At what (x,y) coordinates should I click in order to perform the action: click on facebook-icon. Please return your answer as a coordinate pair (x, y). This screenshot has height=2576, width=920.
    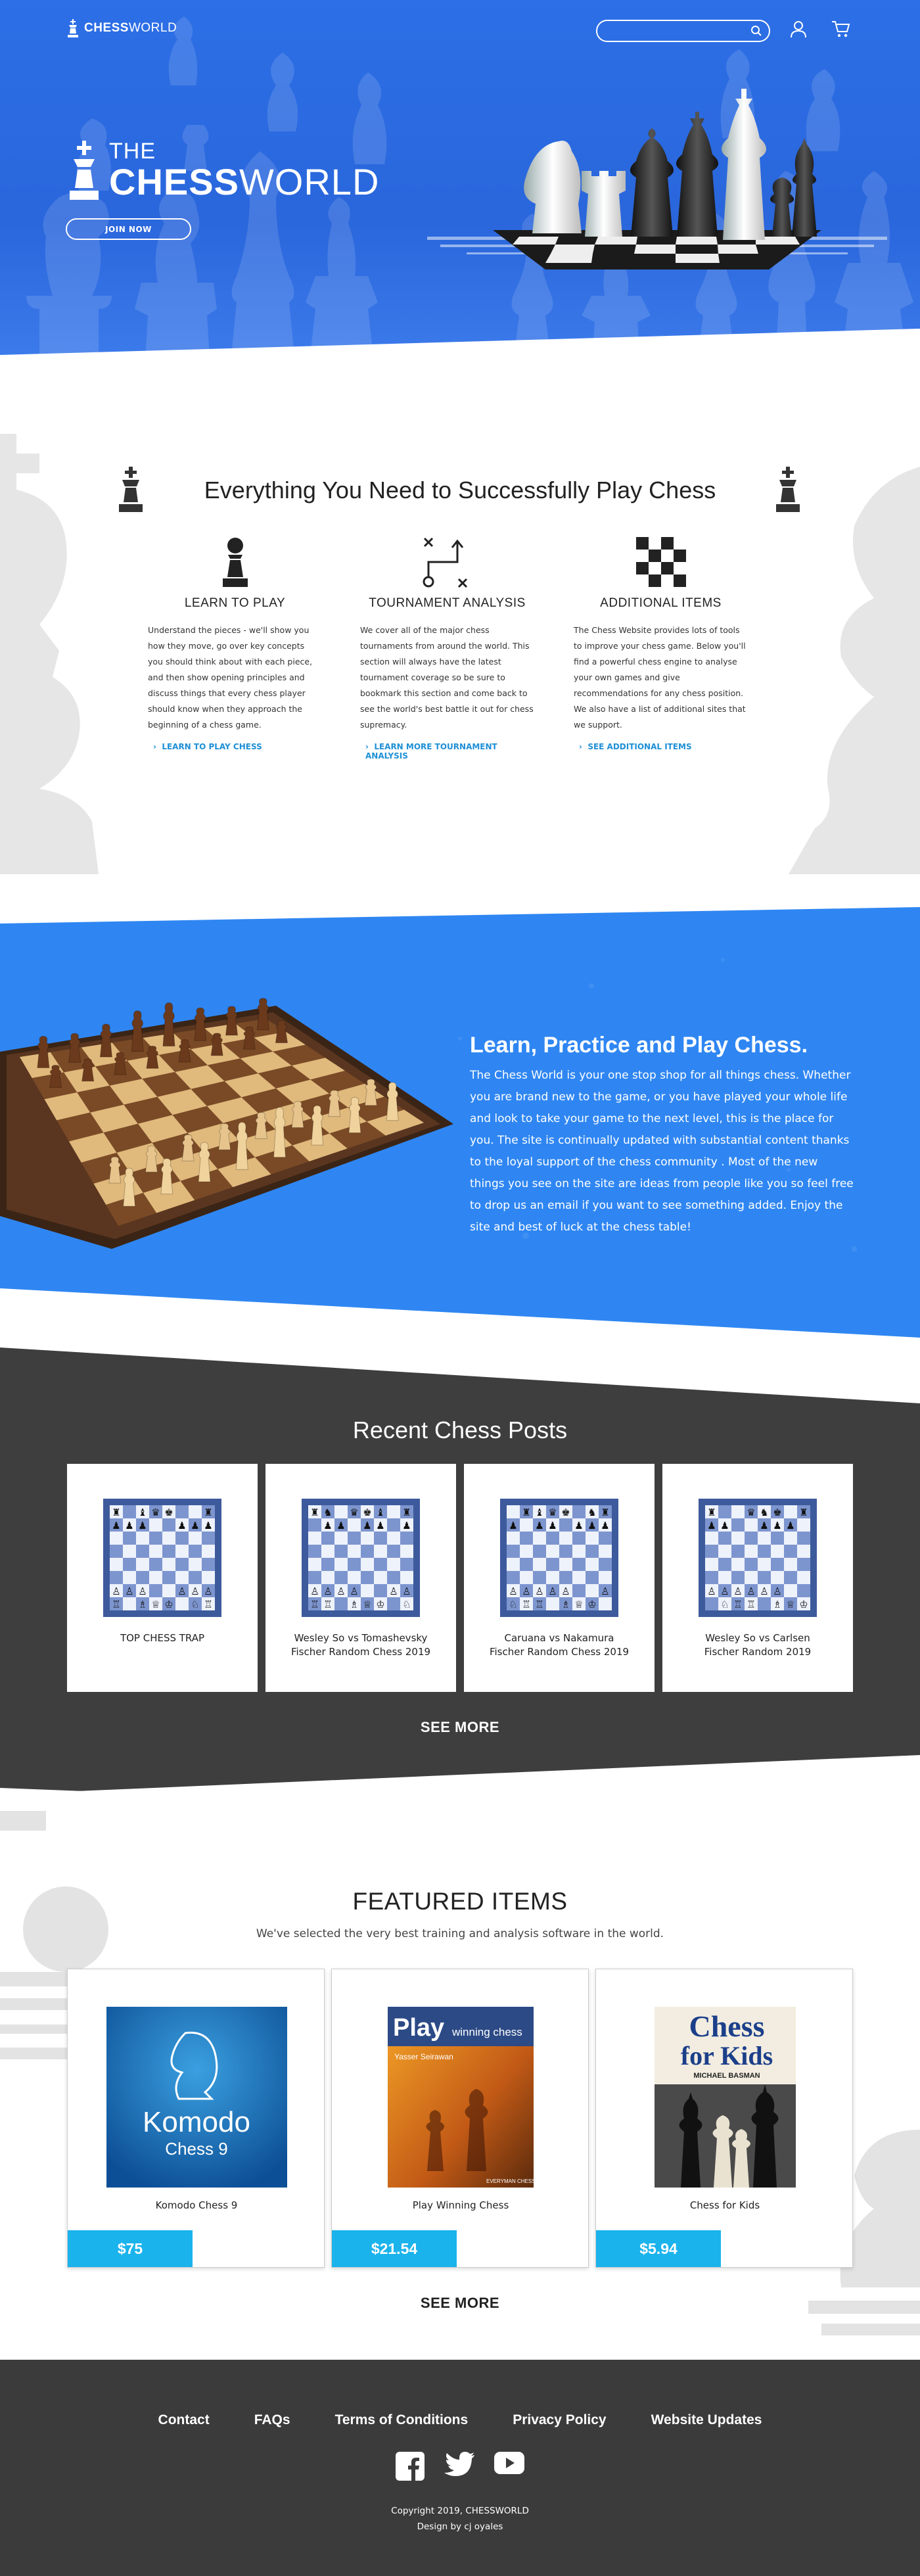
    Looking at the image, I should click on (410, 2466).